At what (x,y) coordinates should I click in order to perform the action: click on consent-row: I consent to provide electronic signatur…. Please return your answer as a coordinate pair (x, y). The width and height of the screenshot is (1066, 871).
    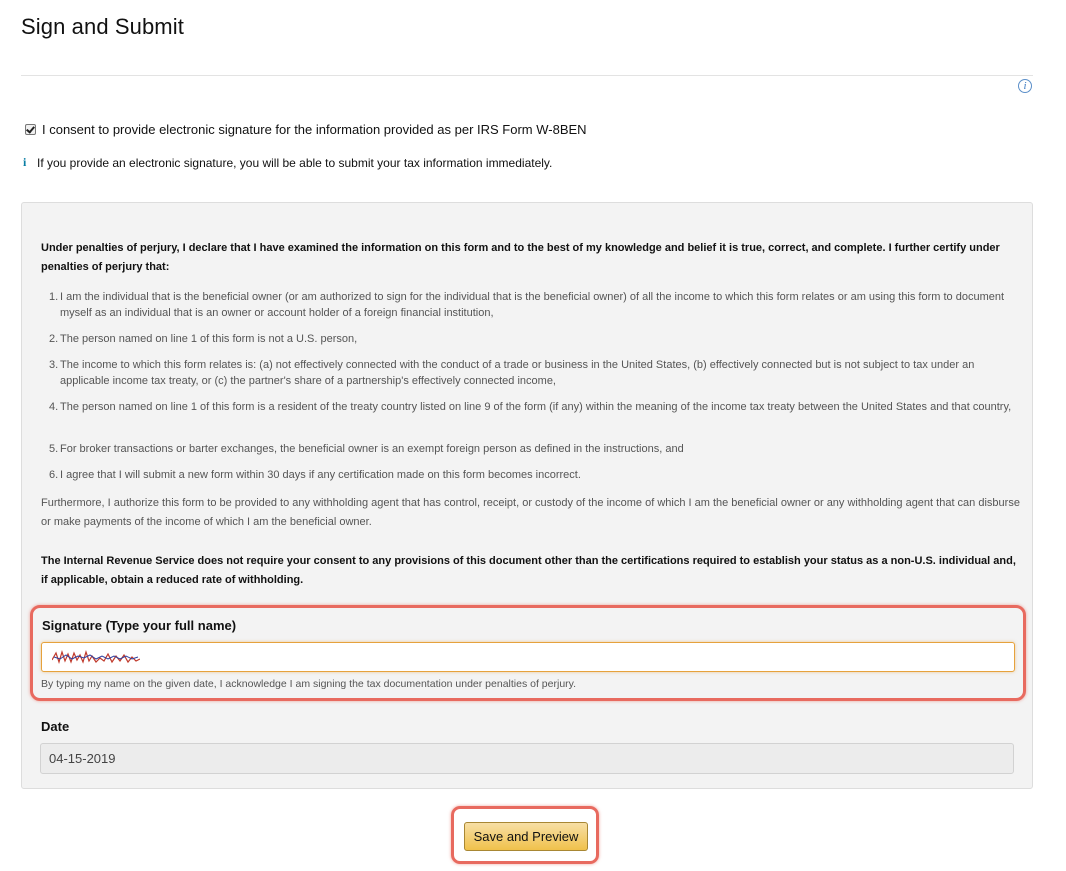
    Looking at the image, I should click on (306, 129).